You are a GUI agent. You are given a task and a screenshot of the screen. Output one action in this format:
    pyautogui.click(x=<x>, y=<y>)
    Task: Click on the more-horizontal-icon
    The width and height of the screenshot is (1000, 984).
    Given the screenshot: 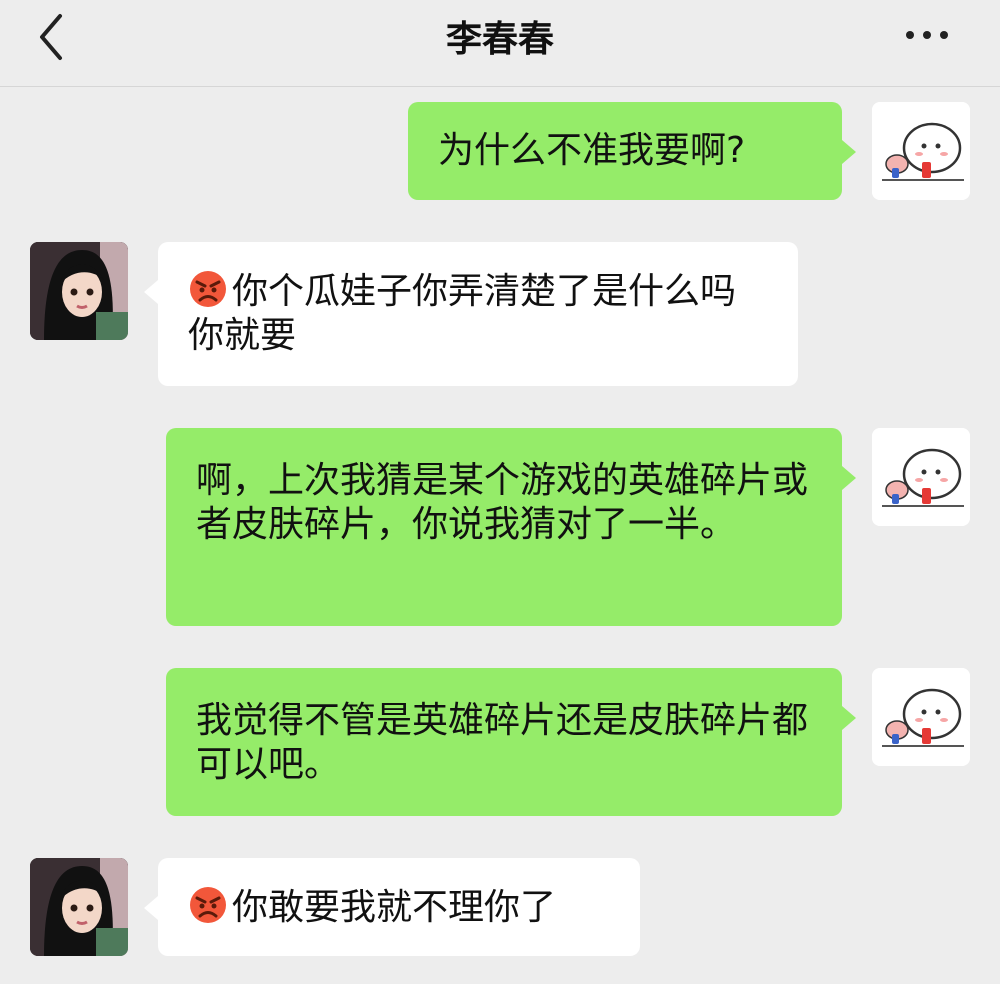 What is the action you would take?
    pyautogui.click(x=927, y=35)
    